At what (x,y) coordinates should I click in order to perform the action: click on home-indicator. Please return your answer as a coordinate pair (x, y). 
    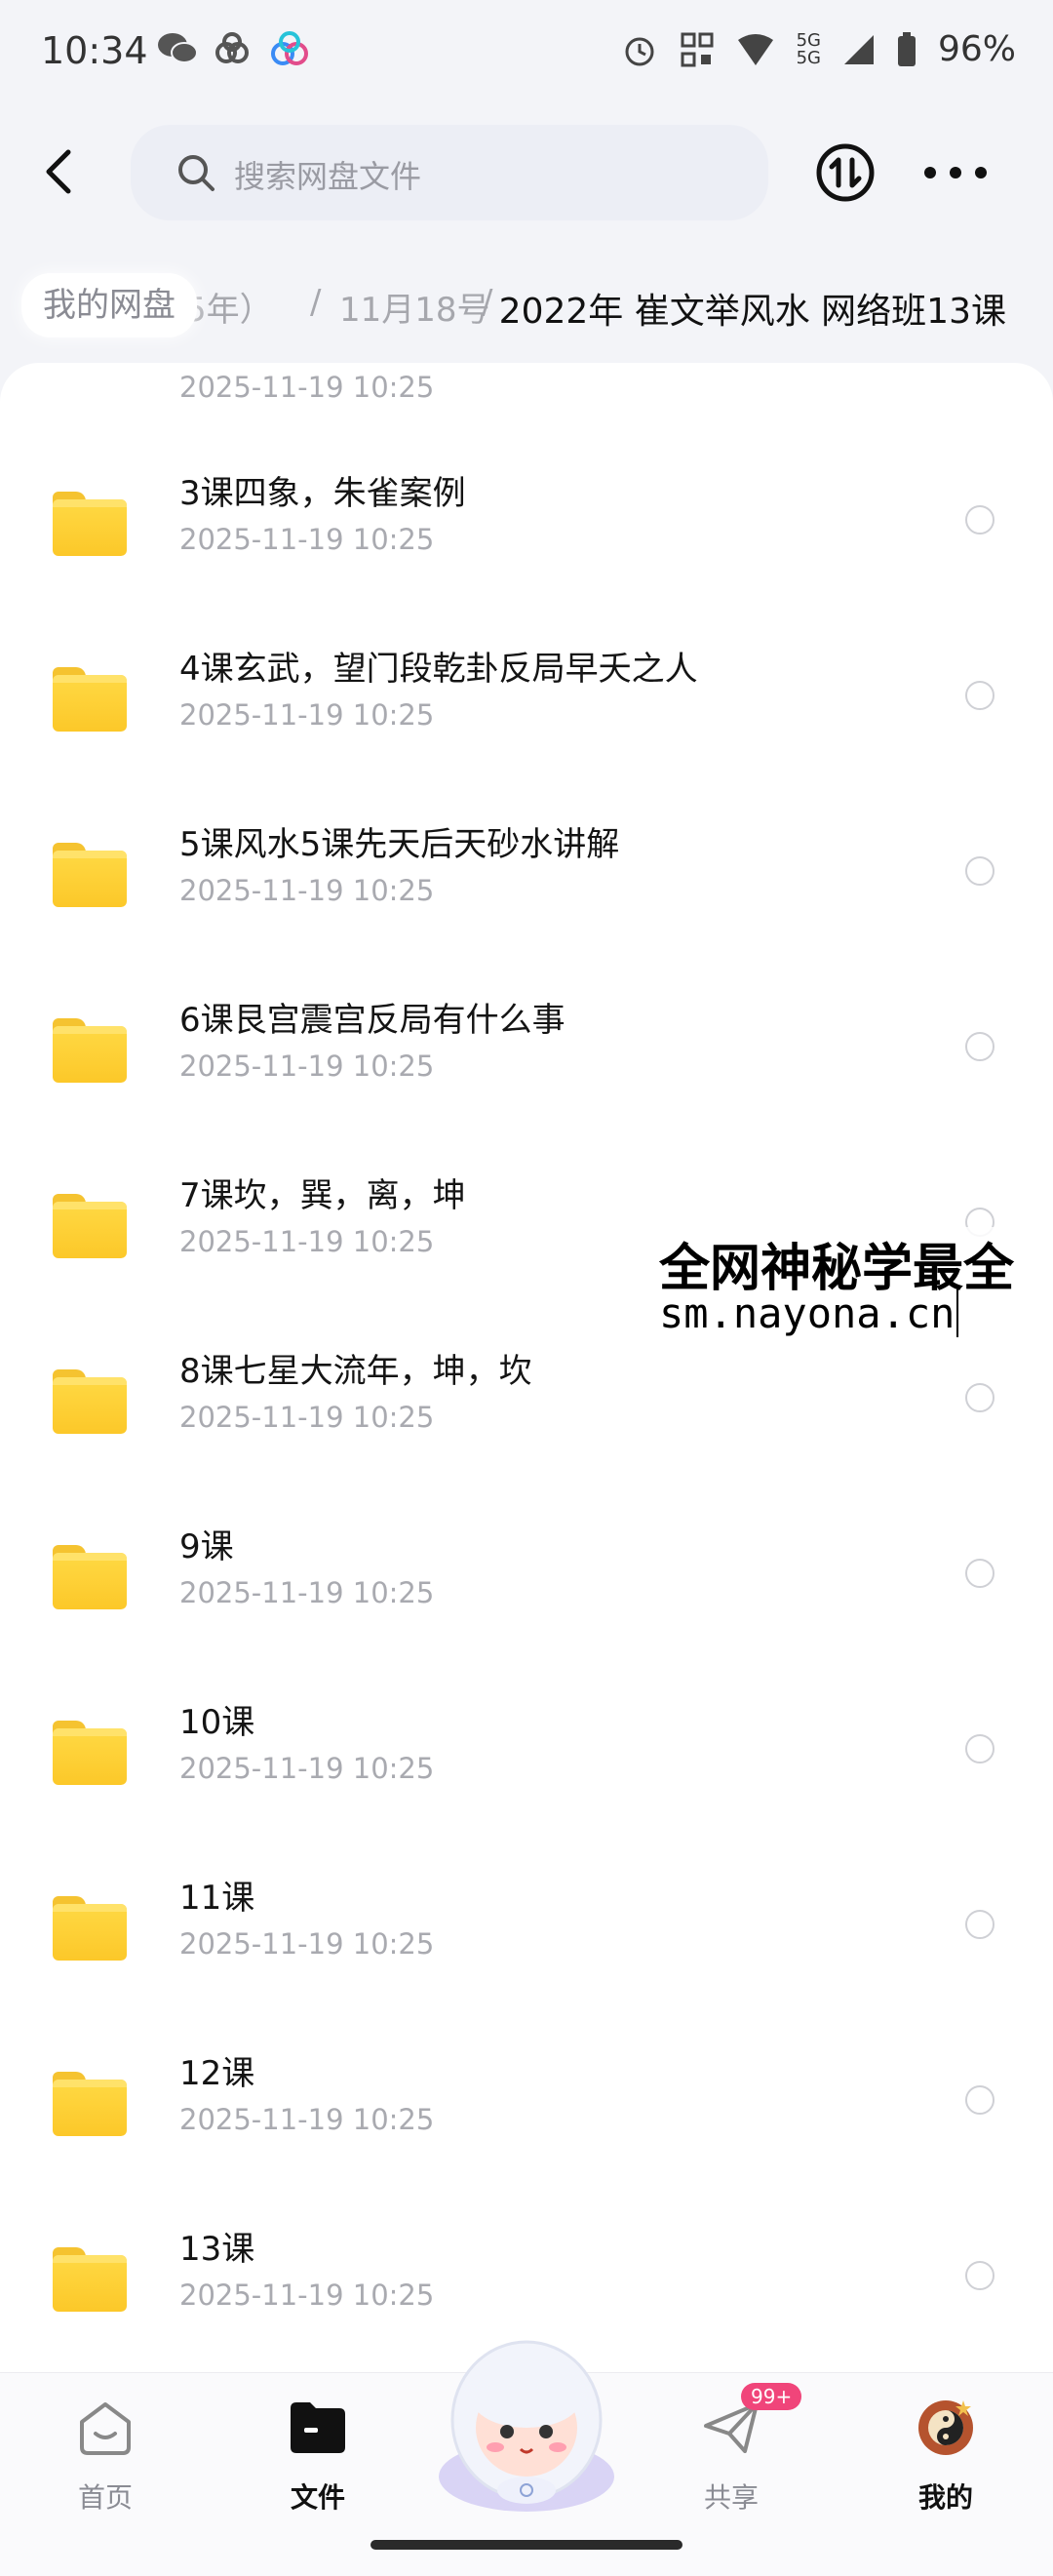
    Looking at the image, I should click on (526, 2545).